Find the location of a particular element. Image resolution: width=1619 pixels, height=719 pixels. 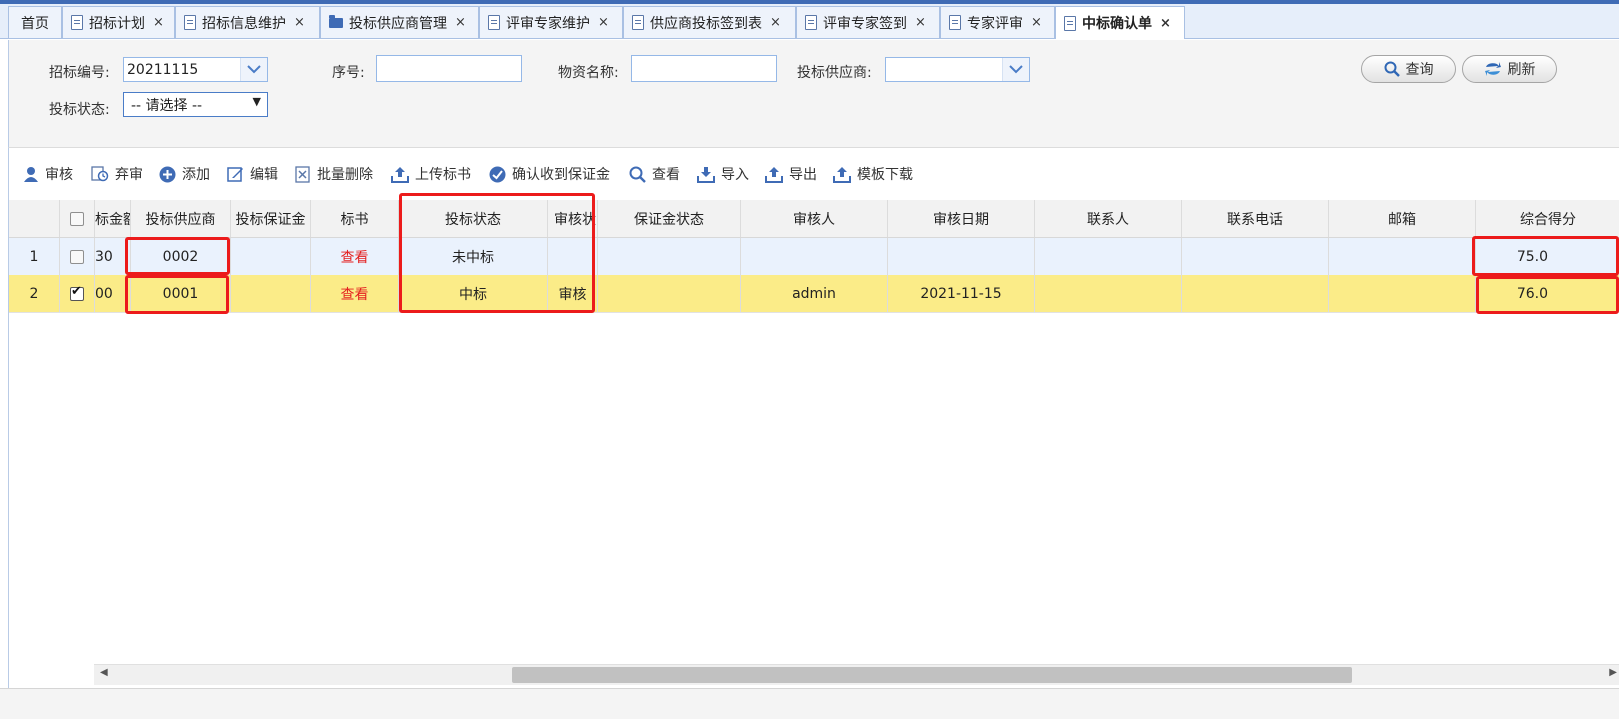

col-header: 联系电话 is located at coordinates (1255, 218).